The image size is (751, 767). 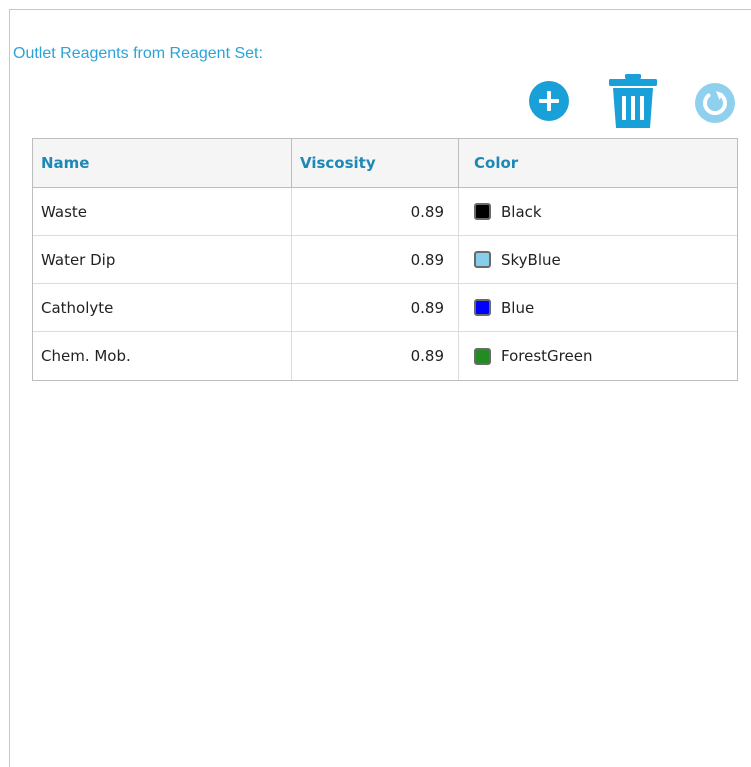 I want to click on table-row: Catholyte 0.89 Blue, so click(x=385, y=308).